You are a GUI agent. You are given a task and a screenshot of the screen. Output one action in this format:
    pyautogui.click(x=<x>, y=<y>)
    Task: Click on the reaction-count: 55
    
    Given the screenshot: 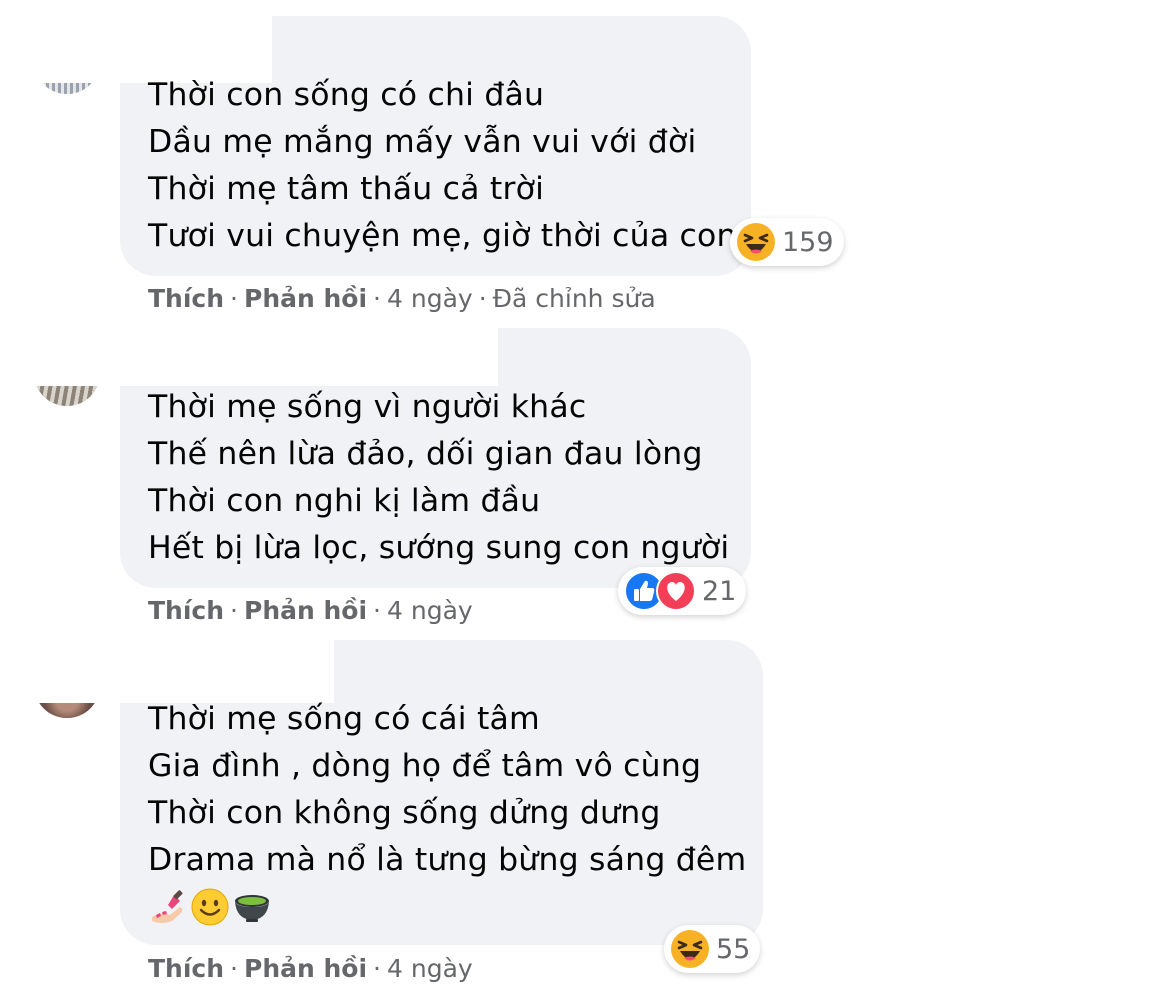 What is the action you would take?
    pyautogui.click(x=733, y=949)
    